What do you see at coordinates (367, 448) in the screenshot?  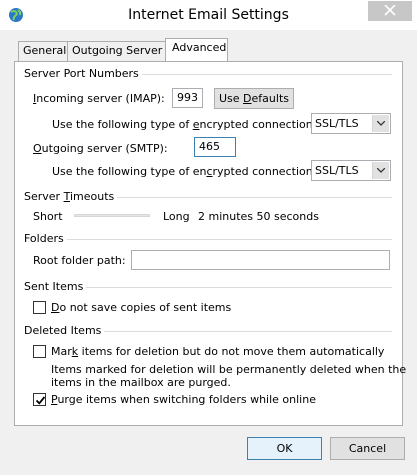 I see `cancel-button: Cancel` at bounding box center [367, 448].